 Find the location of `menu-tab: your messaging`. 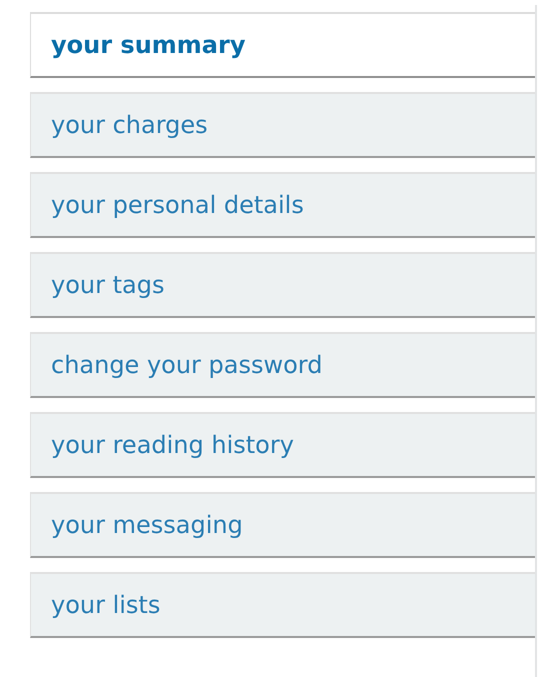

menu-tab: your messaging is located at coordinates (282, 525).